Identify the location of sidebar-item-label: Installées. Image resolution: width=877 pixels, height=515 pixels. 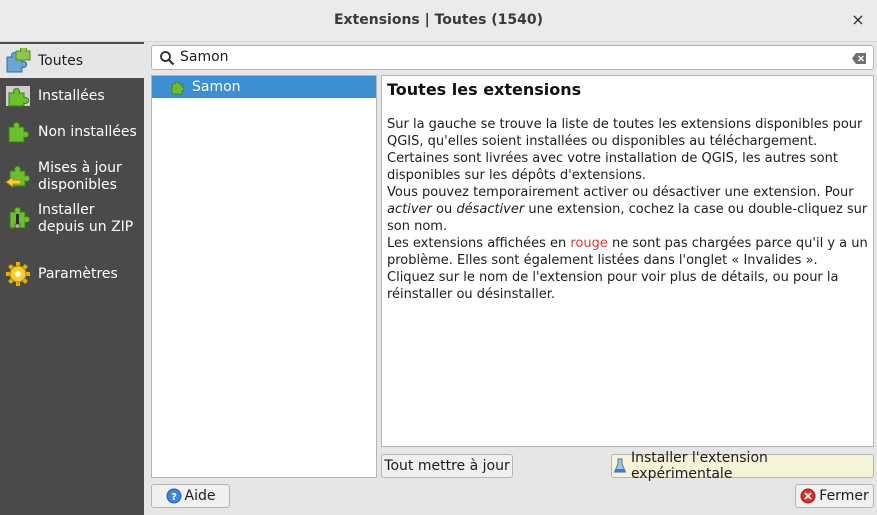
(71, 95).